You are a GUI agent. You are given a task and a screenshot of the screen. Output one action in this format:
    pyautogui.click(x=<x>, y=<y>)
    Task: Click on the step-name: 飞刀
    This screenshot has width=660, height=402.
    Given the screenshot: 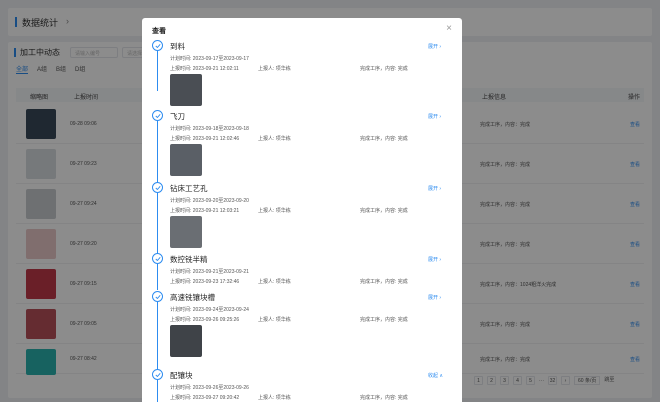 What is the action you would take?
    pyautogui.click(x=177, y=116)
    